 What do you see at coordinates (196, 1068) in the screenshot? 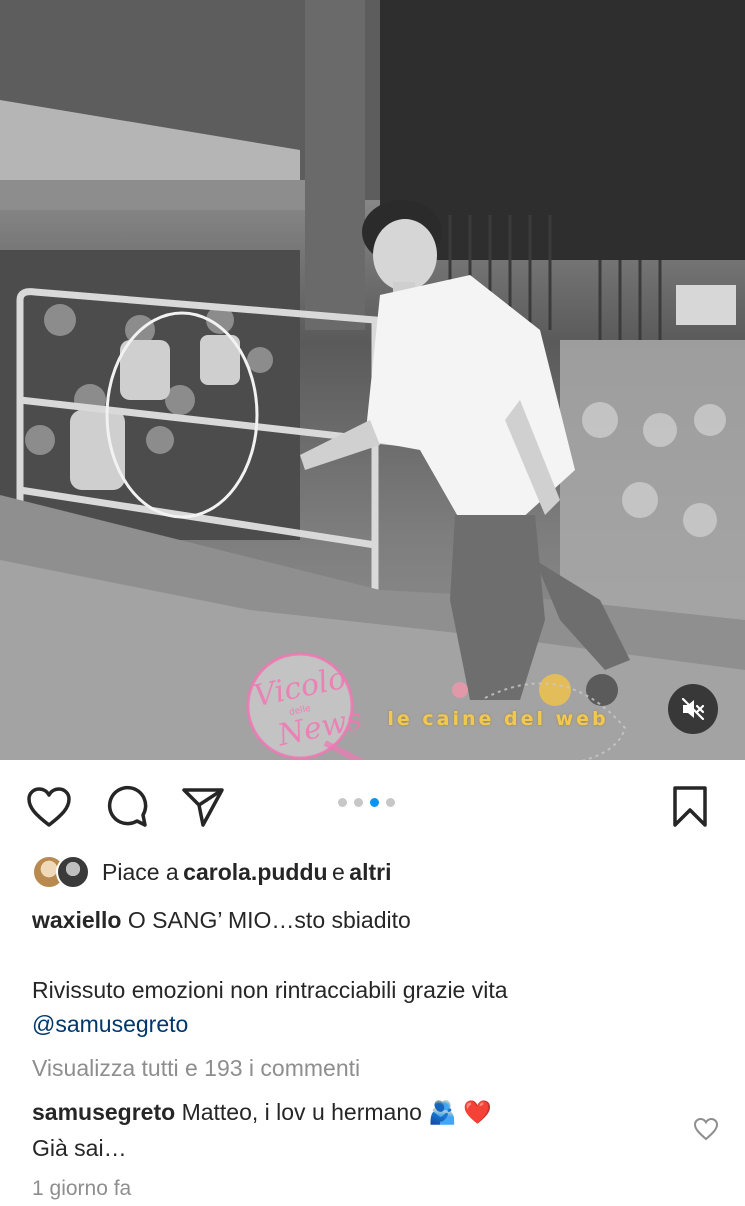
I see `view-all-comments-link: Visualizza tutti e 193 i commenti` at bounding box center [196, 1068].